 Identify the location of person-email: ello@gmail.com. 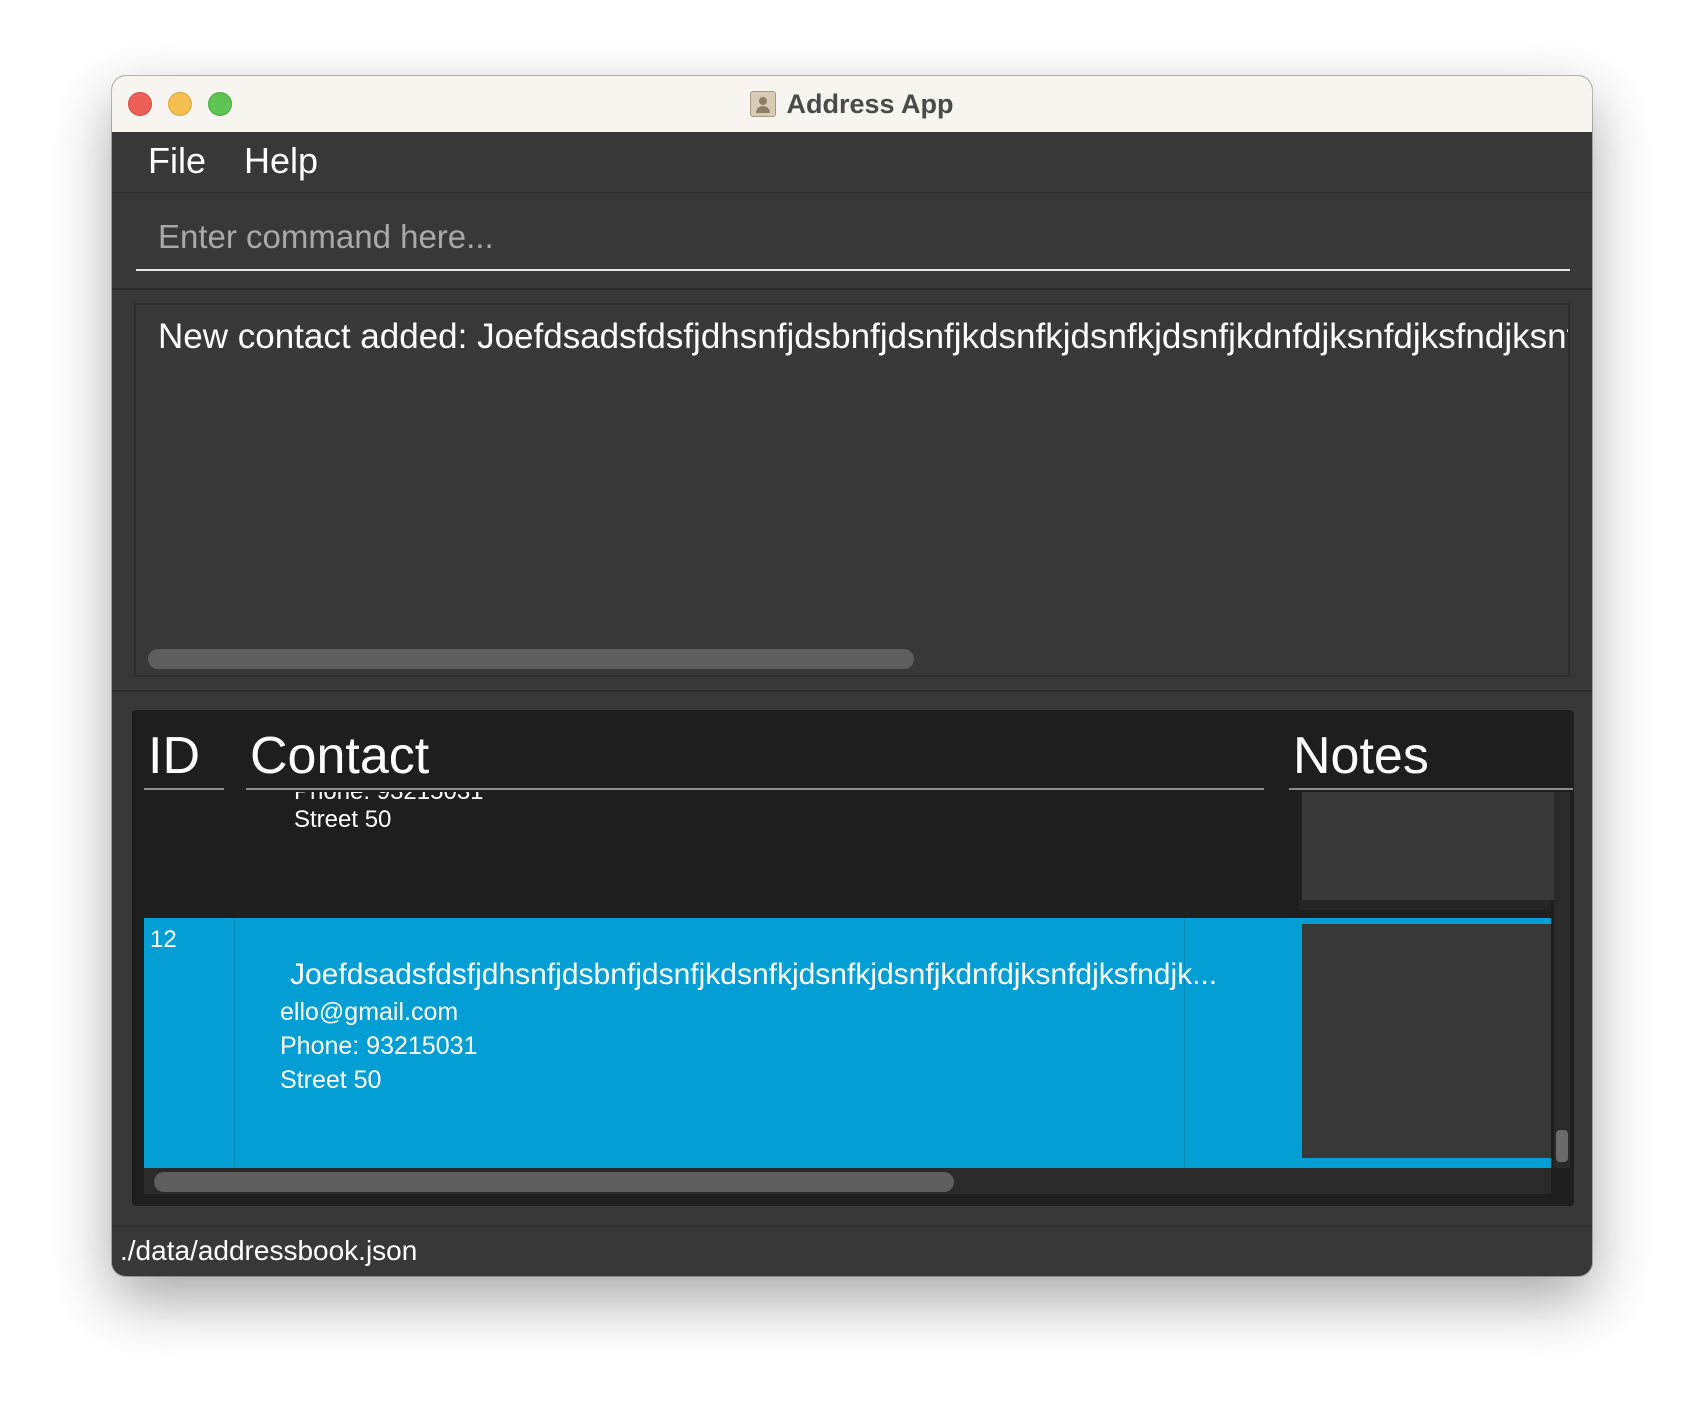
(369, 1012).